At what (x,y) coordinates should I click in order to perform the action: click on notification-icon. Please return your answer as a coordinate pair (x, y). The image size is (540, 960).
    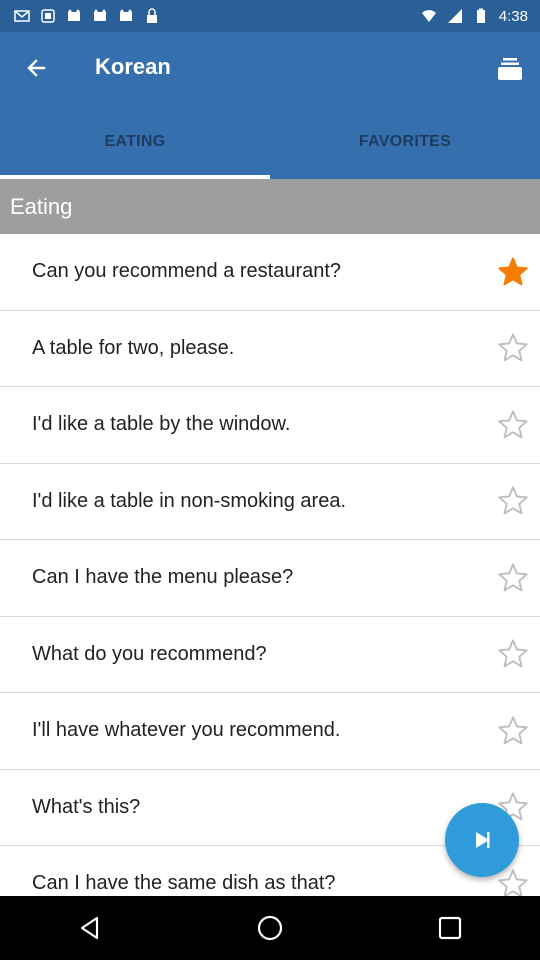
    Looking at the image, I should click on (48, 16).